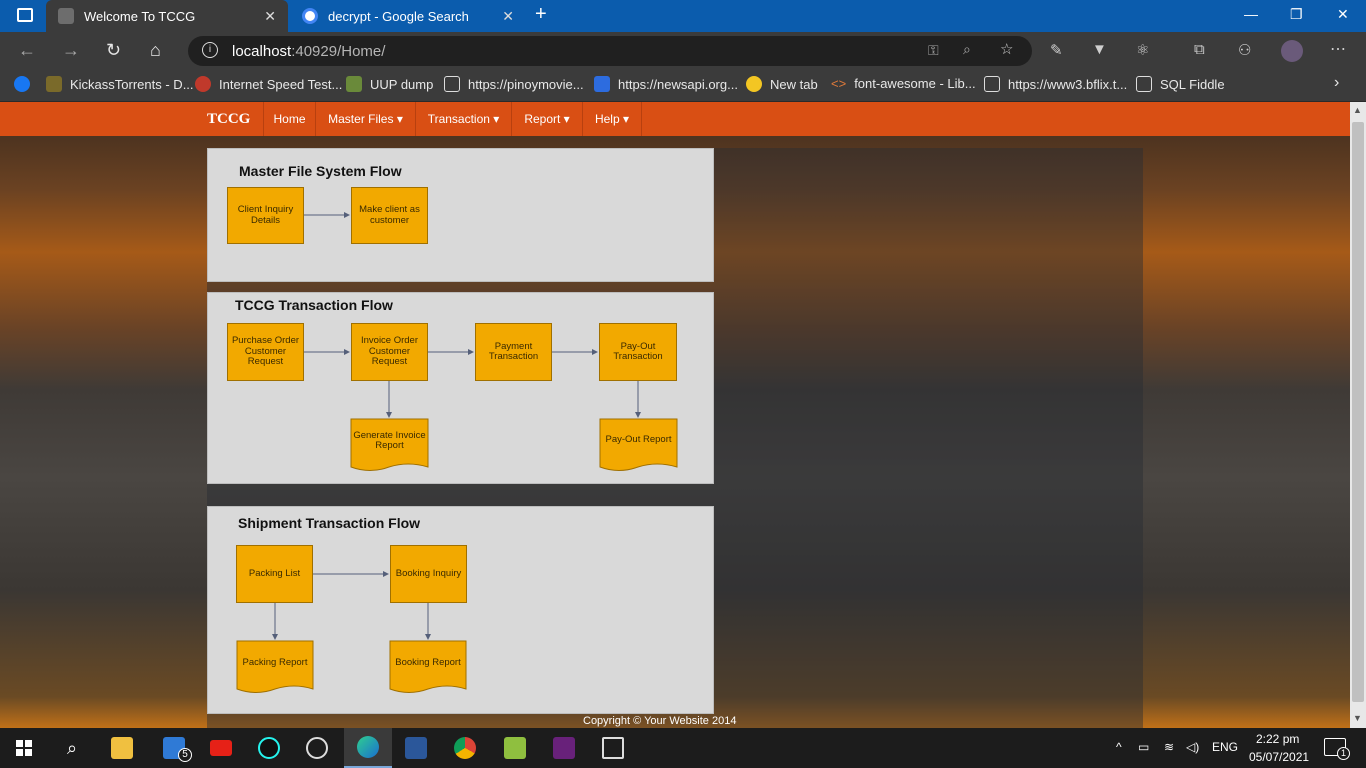 The image size is (1366, 768). I want to click on start-button, so click(24, 748).